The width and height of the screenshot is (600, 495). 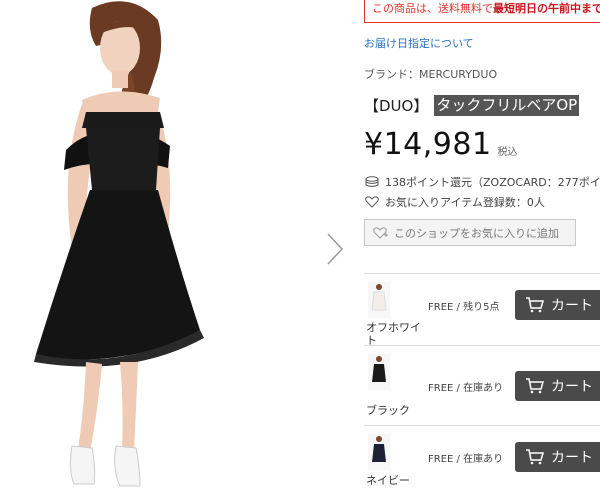 I want to click on sku-row: ブラック FREE / 在庫あり カート, so click(x=482, y=381).